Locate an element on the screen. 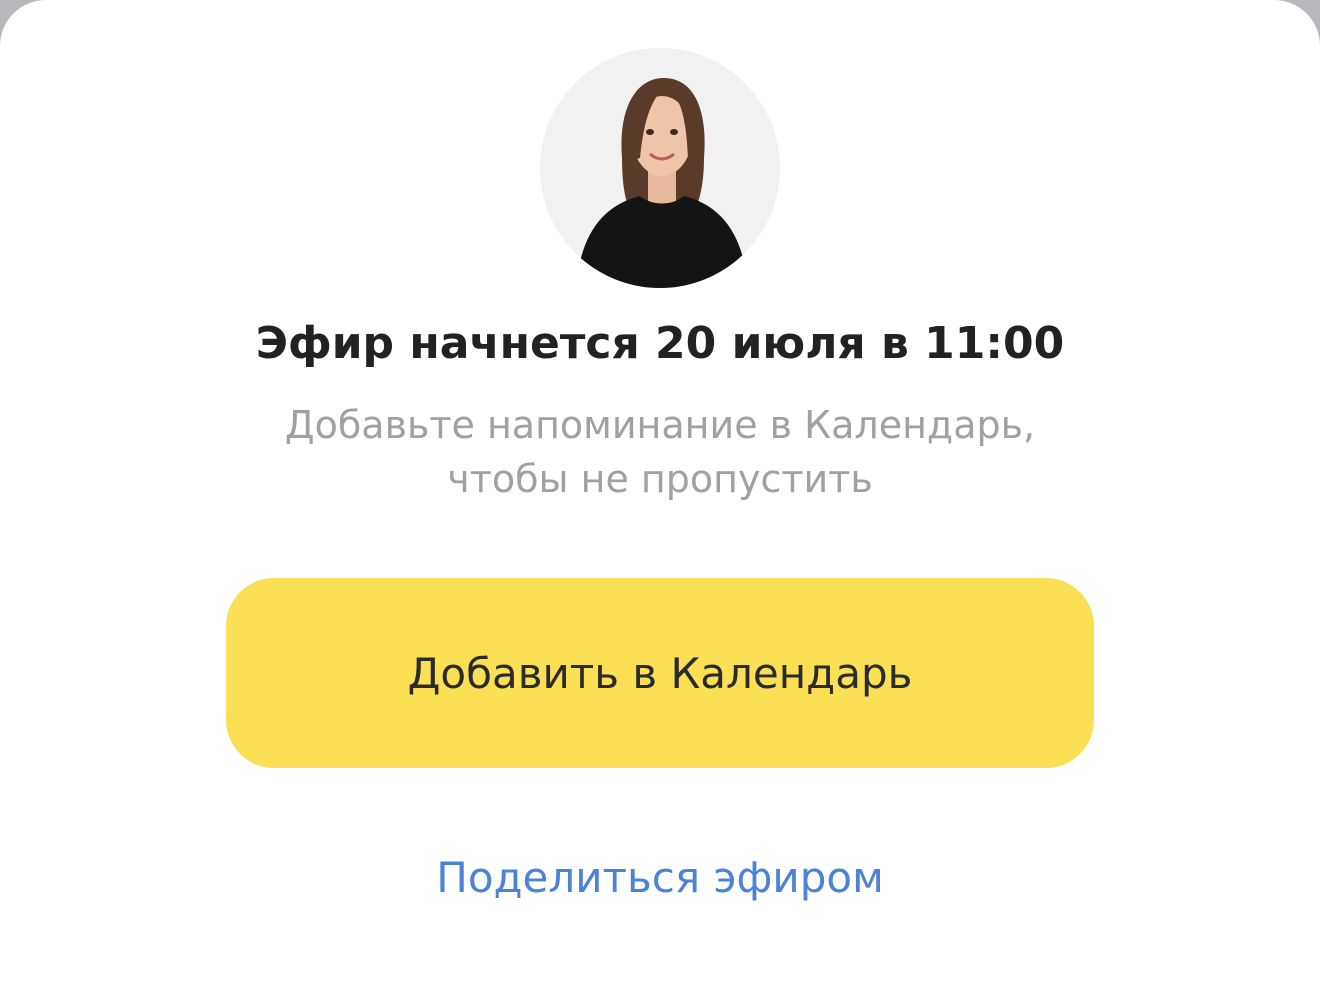  host-avatar is located at coordinates (660, 168).